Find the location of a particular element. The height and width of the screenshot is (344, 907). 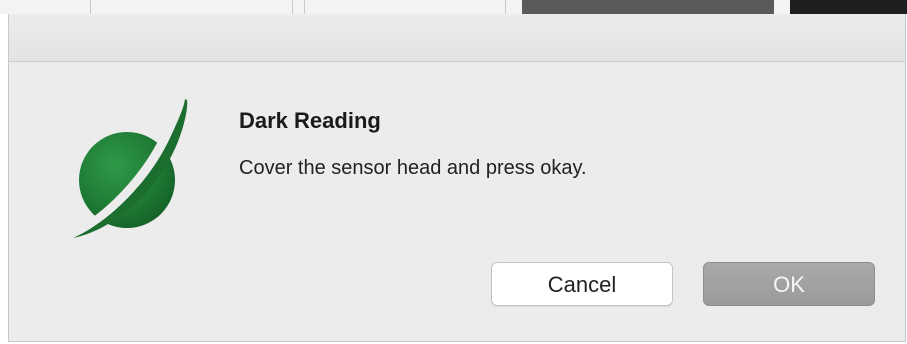

planet-ring-logo-icon is located at coordinates (130, 168).